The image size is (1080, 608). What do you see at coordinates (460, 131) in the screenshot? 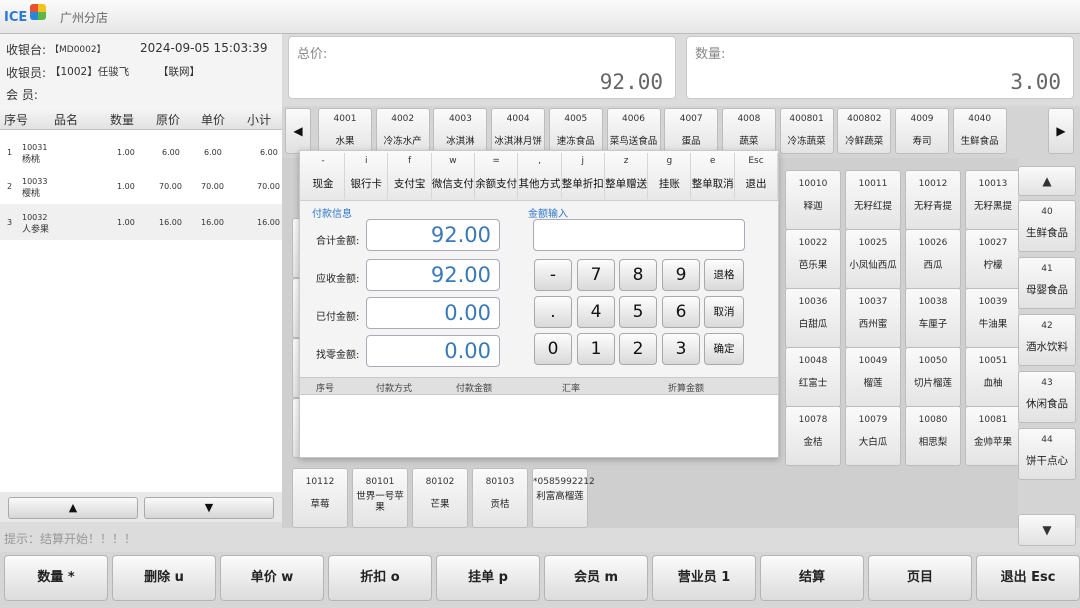
I see `category-tab: 4003 冰淇淋` at bounding box center [460, 131].